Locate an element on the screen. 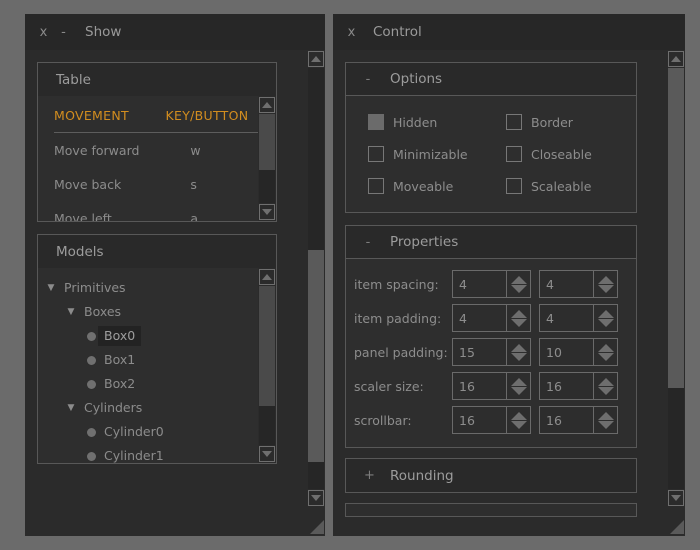 This screenshot has height=550, width=700. stepper-scrollbar-x: 16 is located at coordinates (491, 420).